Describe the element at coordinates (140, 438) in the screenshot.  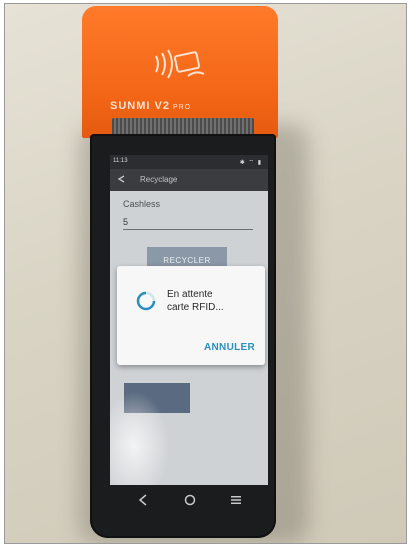
I see `screen-glare` at that location.